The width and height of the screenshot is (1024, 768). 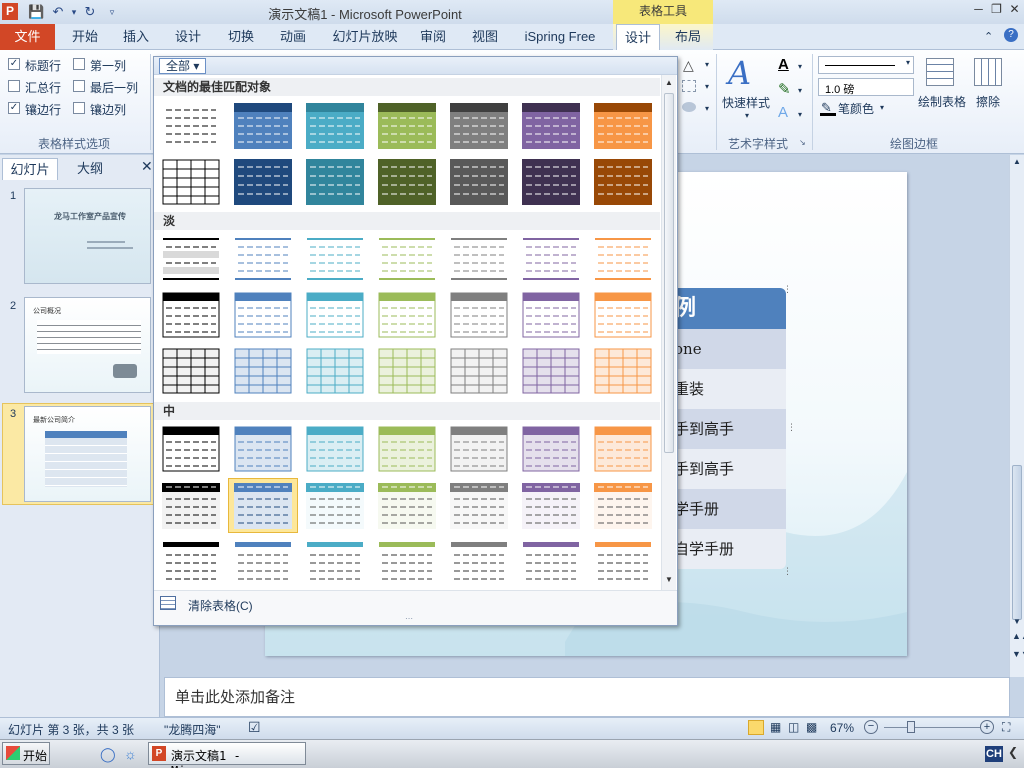 I want to click on eraser-button: 擦除, so click(x=988, y=101).